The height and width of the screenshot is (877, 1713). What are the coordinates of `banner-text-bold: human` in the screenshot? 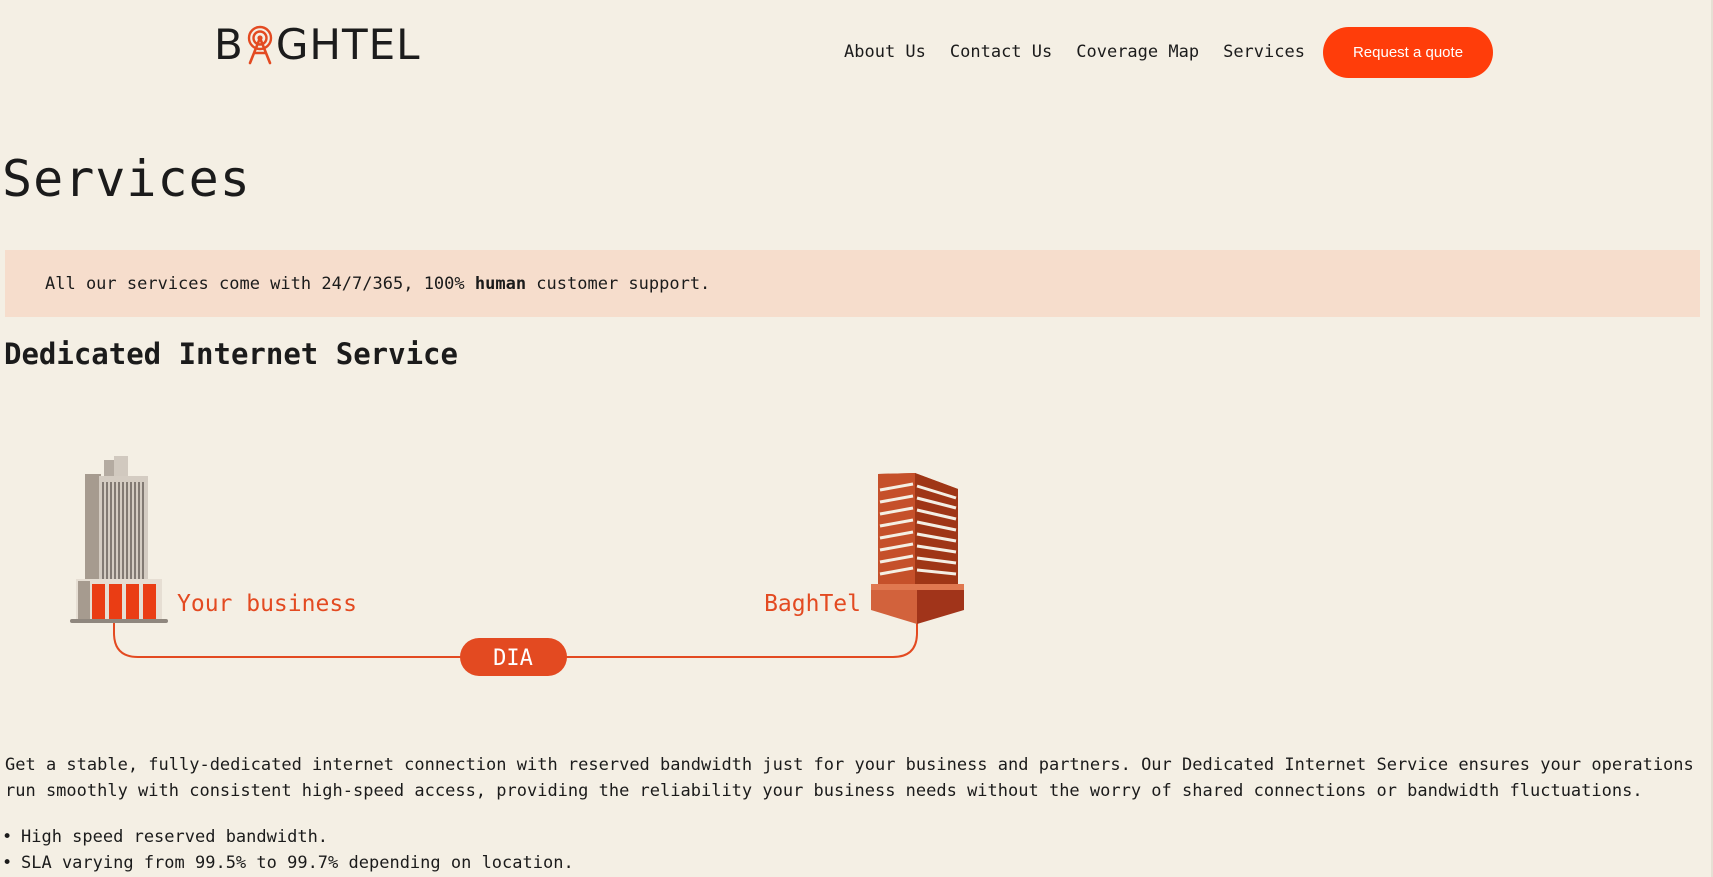 It's located at (500, 284).